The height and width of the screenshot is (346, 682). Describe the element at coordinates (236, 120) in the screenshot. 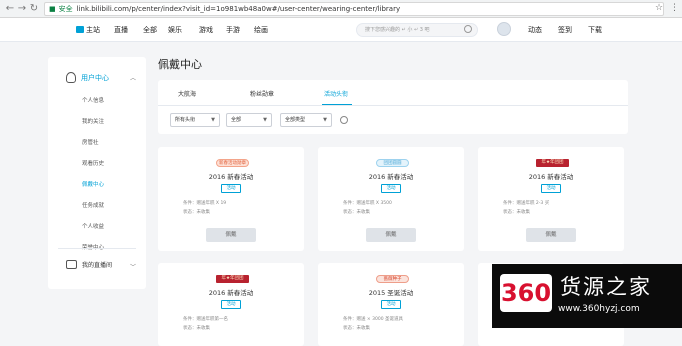

I see `status-filter-value: 全部` at that location.